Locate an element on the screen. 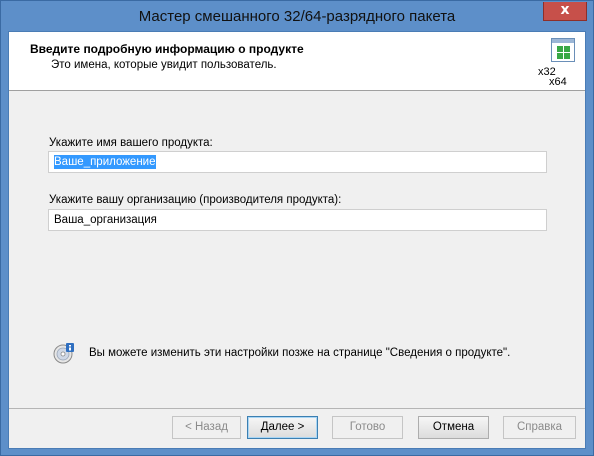 The image size is (594, 456). product-name-field: Ваше_приложение is located at coordinates (297, 162).